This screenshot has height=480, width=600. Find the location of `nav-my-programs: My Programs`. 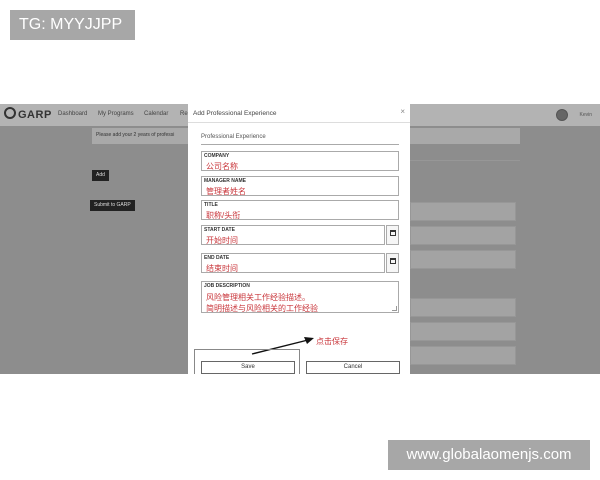

nav-my-programs: My Programs is located at coordinates (116, 114).